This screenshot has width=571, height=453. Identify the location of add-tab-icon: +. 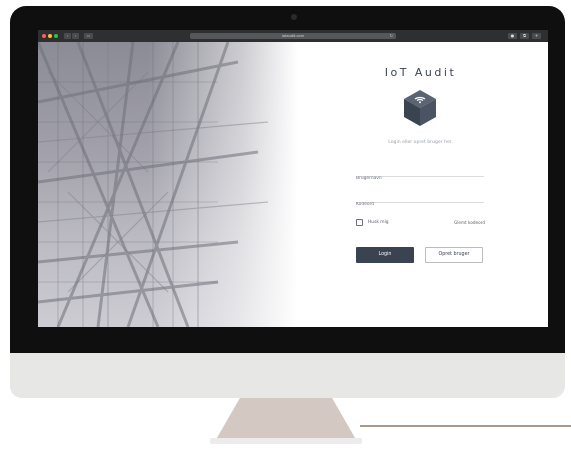
(536, 36).